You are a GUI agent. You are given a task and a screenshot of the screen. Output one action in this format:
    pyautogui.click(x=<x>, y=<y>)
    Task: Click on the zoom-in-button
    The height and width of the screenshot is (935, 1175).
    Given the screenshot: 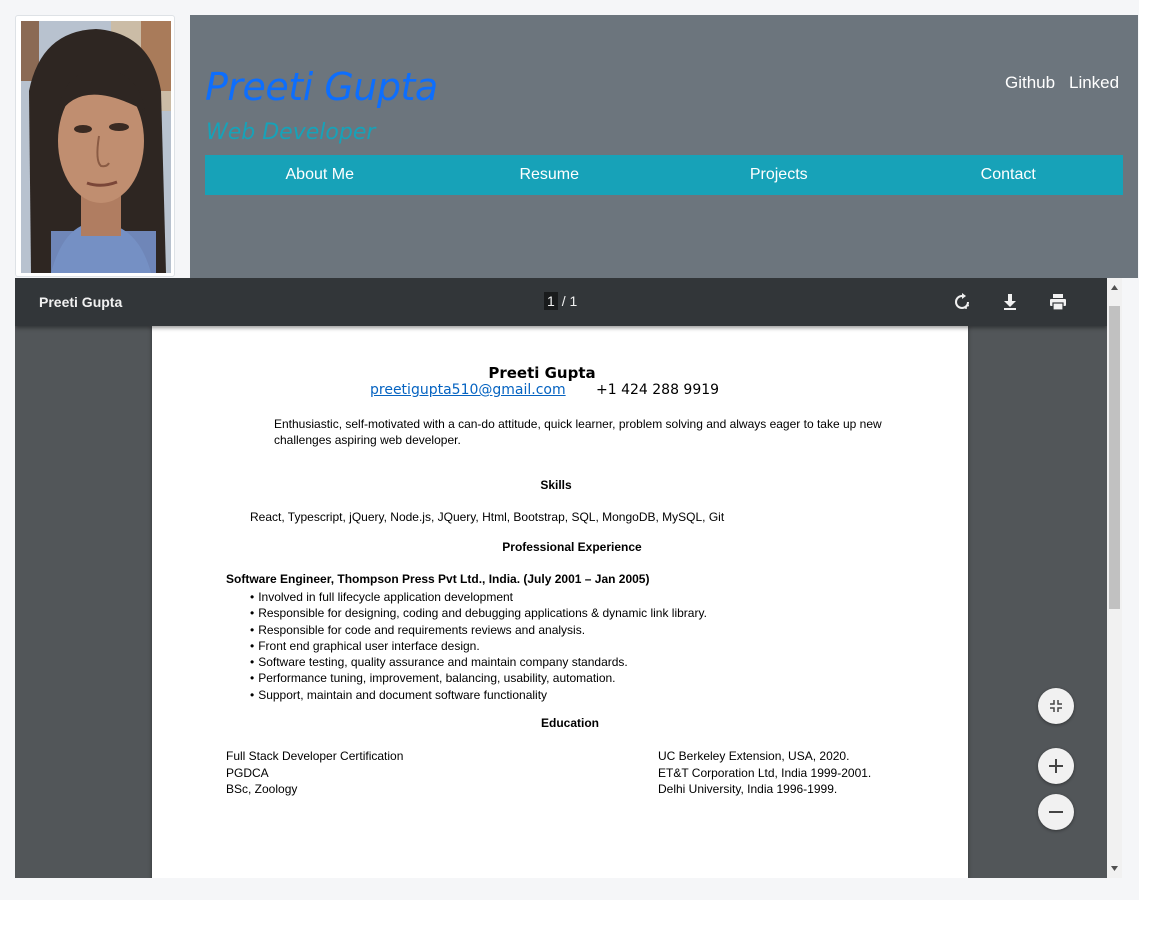 What is the action you would take?
    pyautogui.click(x=1056, y=766)
    